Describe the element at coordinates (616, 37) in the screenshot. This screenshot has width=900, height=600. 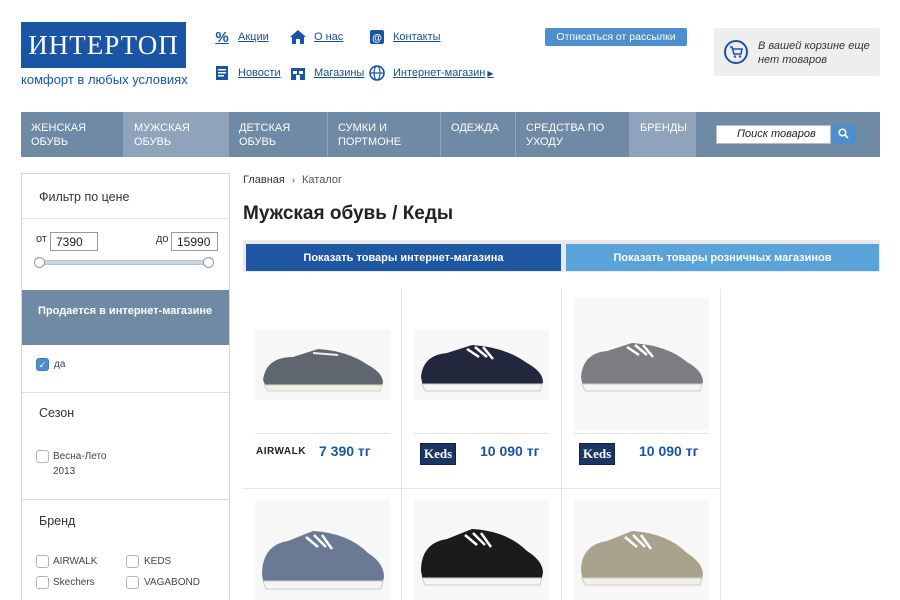
I see `unsubscribe-button: Отписаться от рассылки` at that location.